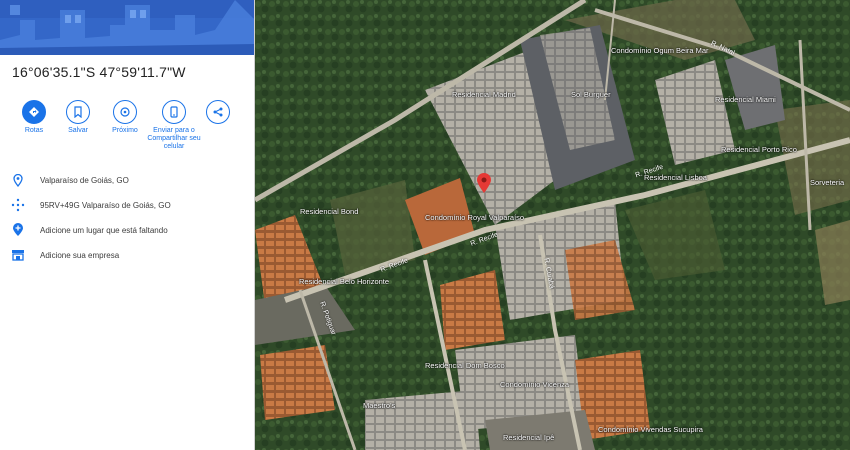 The image size is (850, 450). What do you see at coordinates (827, 182) in the screenshot?
I see `poi-label: Sorveteria` at bounding box center [827, 182].